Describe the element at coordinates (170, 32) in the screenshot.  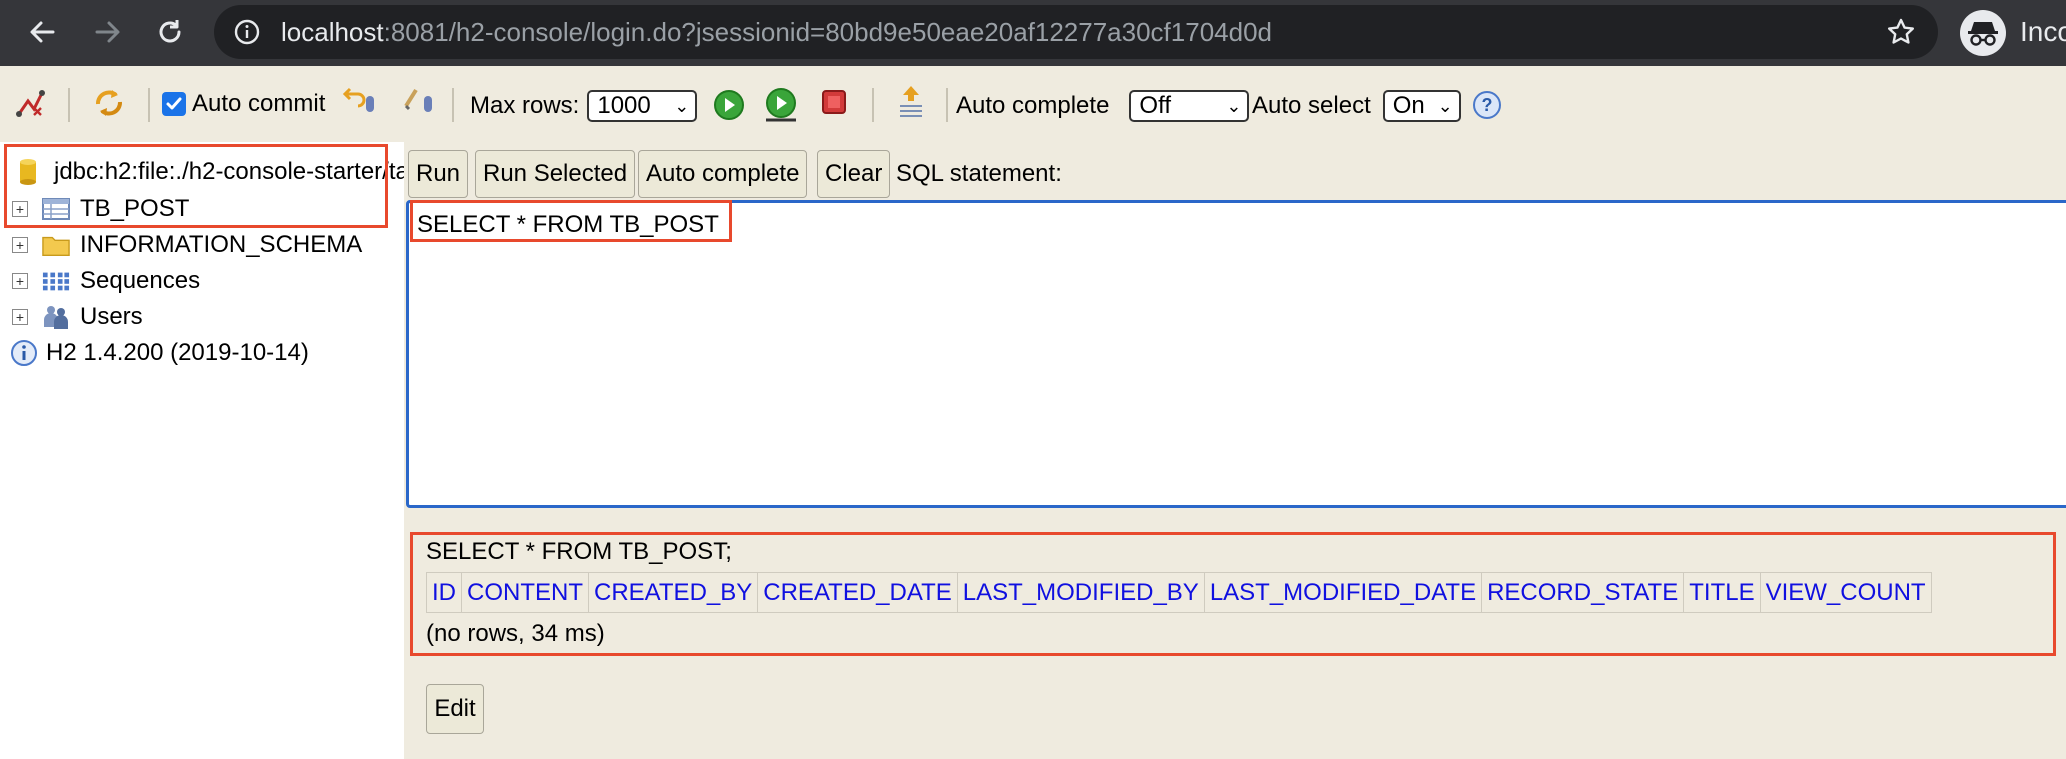
I see `reload-icon` at that location.